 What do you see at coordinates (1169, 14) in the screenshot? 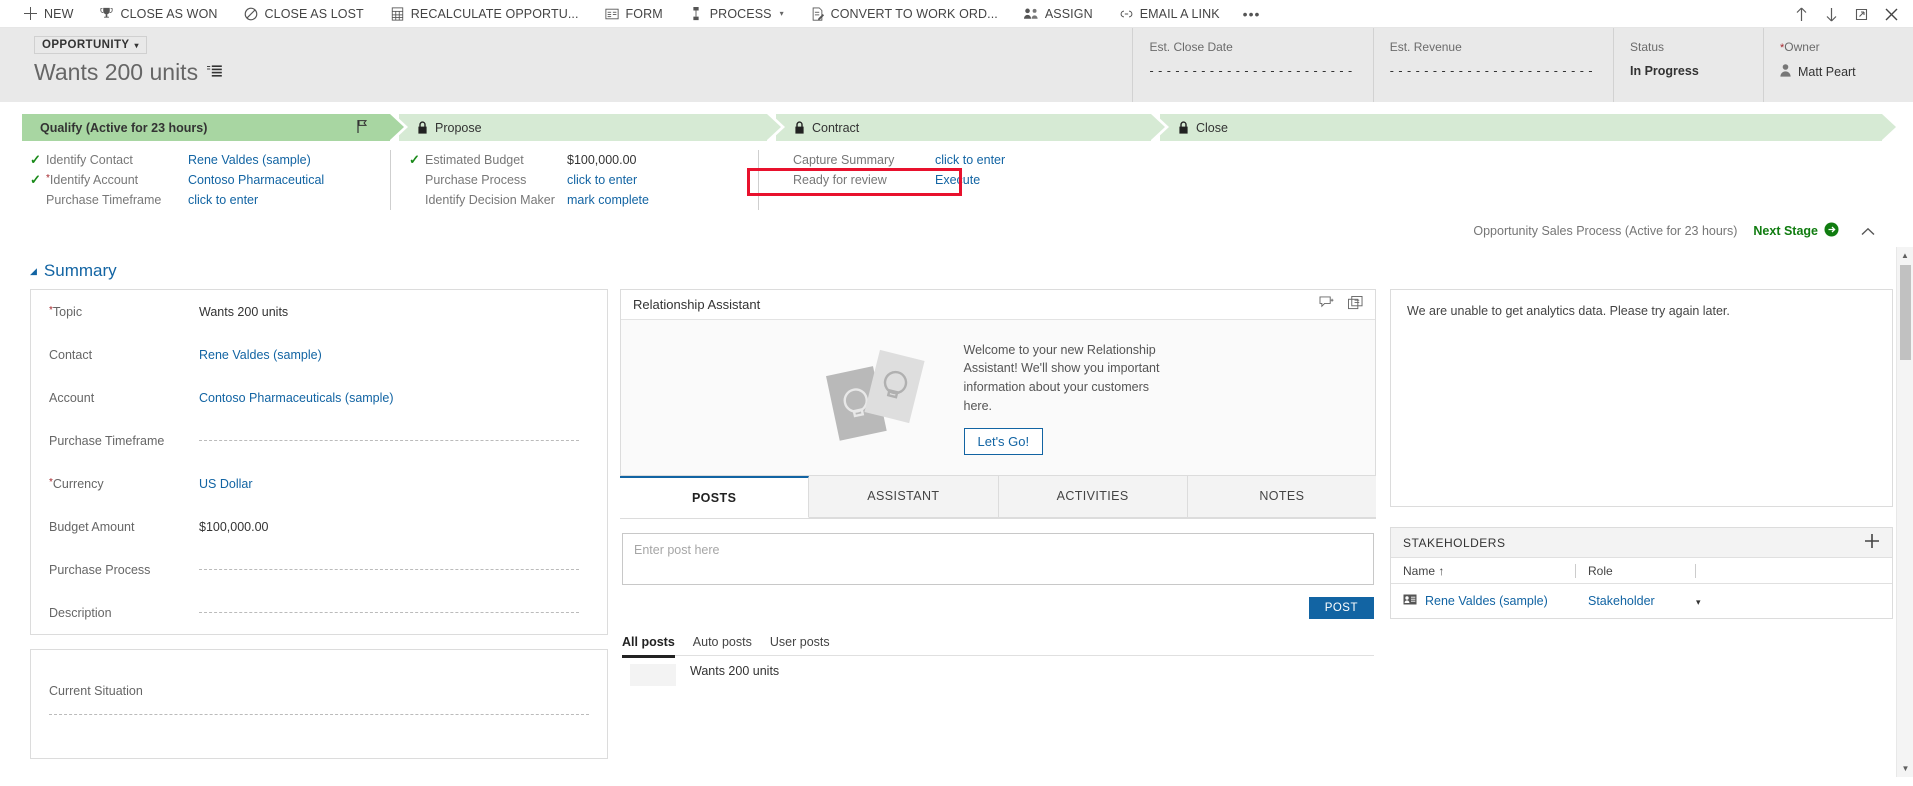
I see `command-email-a-link: EMAIL A LINK` at bounding box center [1169, 14].